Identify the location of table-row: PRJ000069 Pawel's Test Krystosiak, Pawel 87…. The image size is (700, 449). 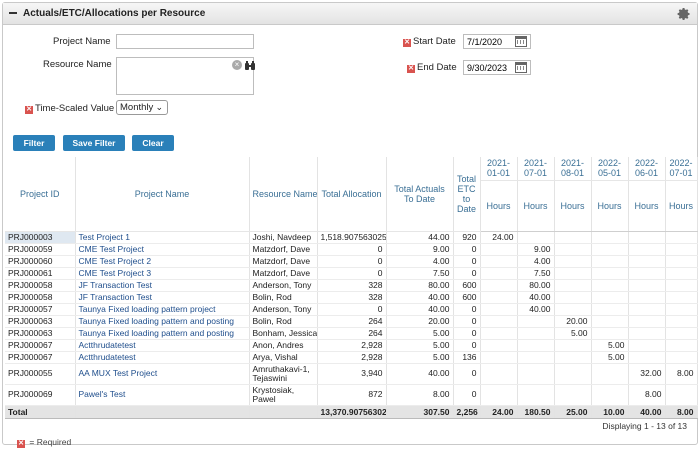
(351, 395).